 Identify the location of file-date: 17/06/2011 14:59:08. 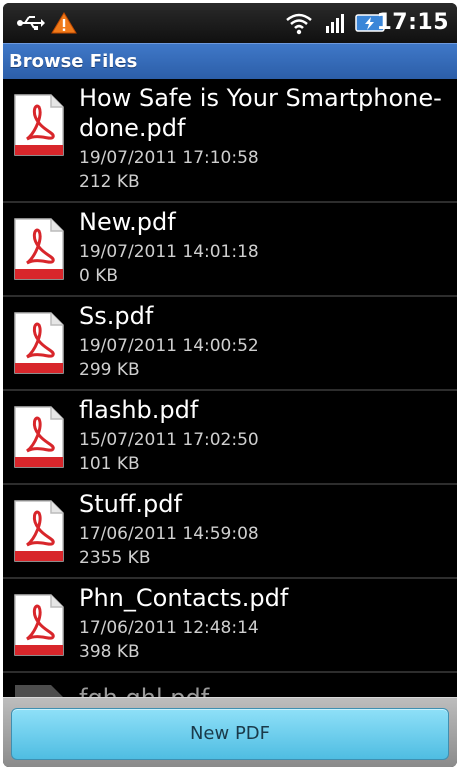
(169, 534).